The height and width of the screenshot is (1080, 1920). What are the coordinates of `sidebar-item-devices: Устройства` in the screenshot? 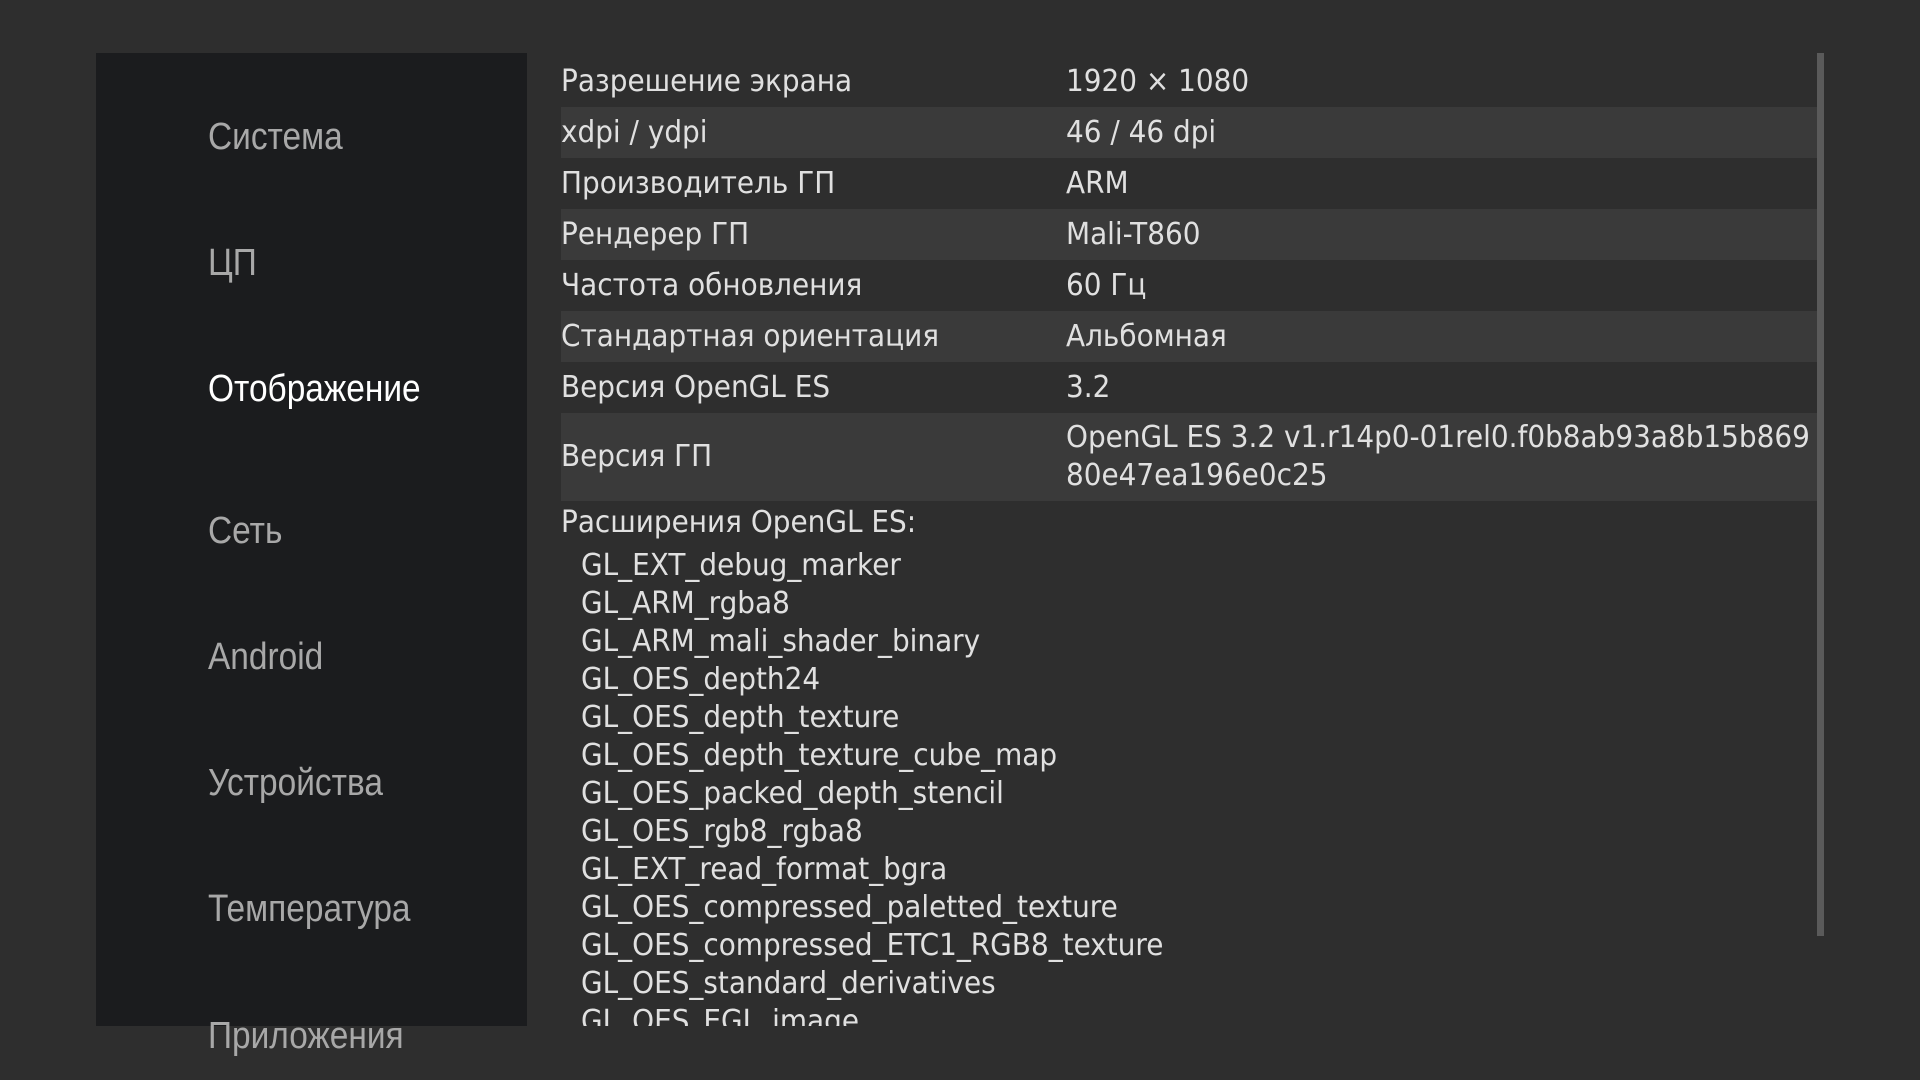 It's located at (295, 783).